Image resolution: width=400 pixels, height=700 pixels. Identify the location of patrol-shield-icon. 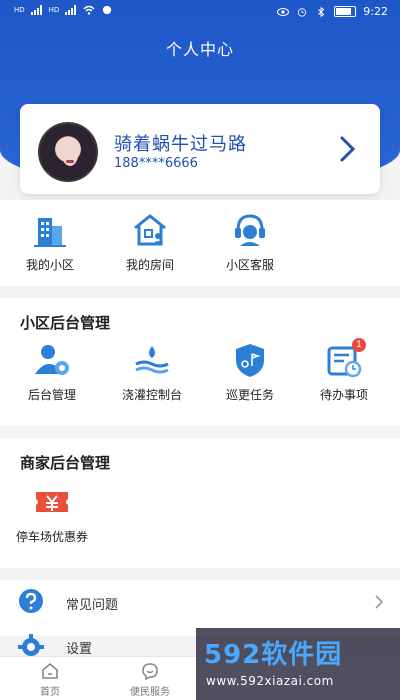
(250, 360).